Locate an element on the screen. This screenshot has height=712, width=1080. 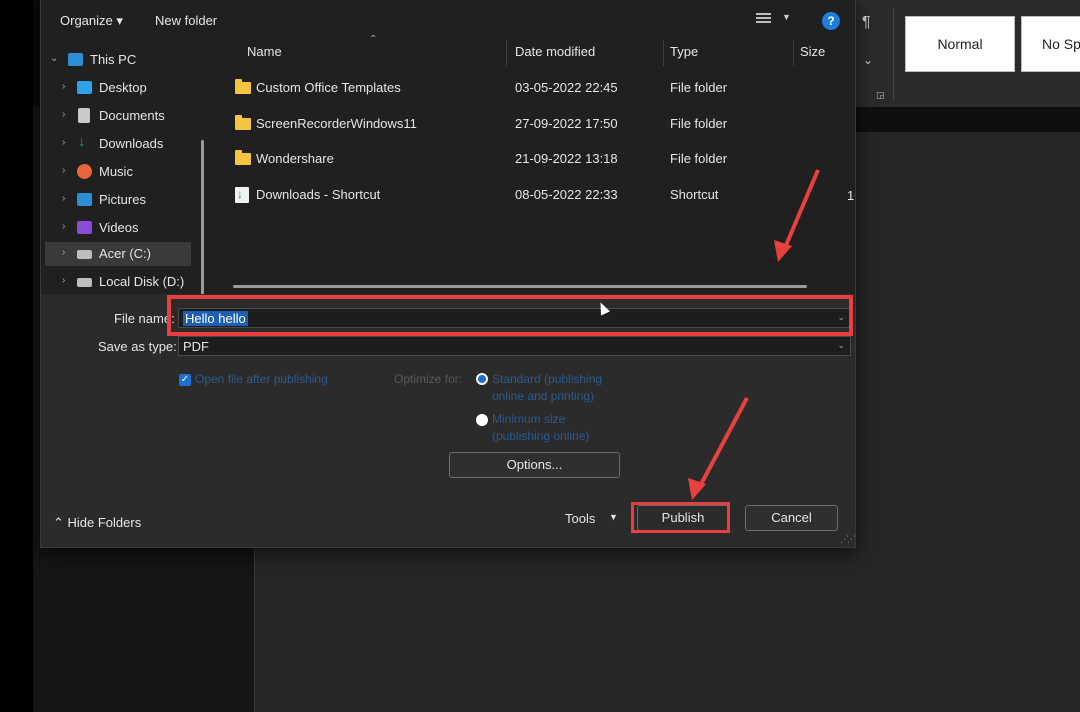
shortcut-icon is located at coordinates (242, 195).